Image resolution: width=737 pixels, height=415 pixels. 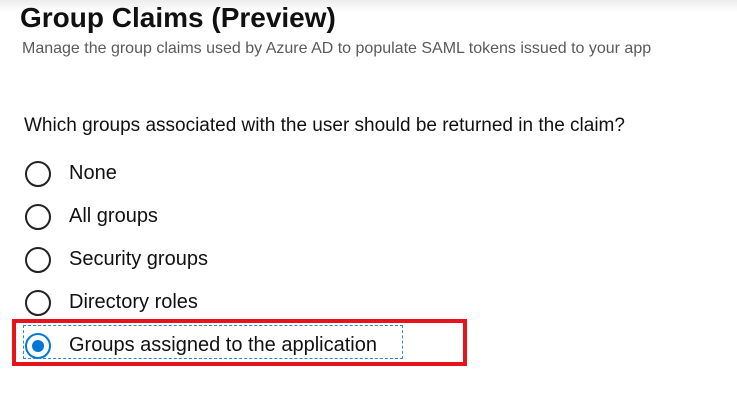 I want to click on radio-security-groups, so click(x=38, y=259).